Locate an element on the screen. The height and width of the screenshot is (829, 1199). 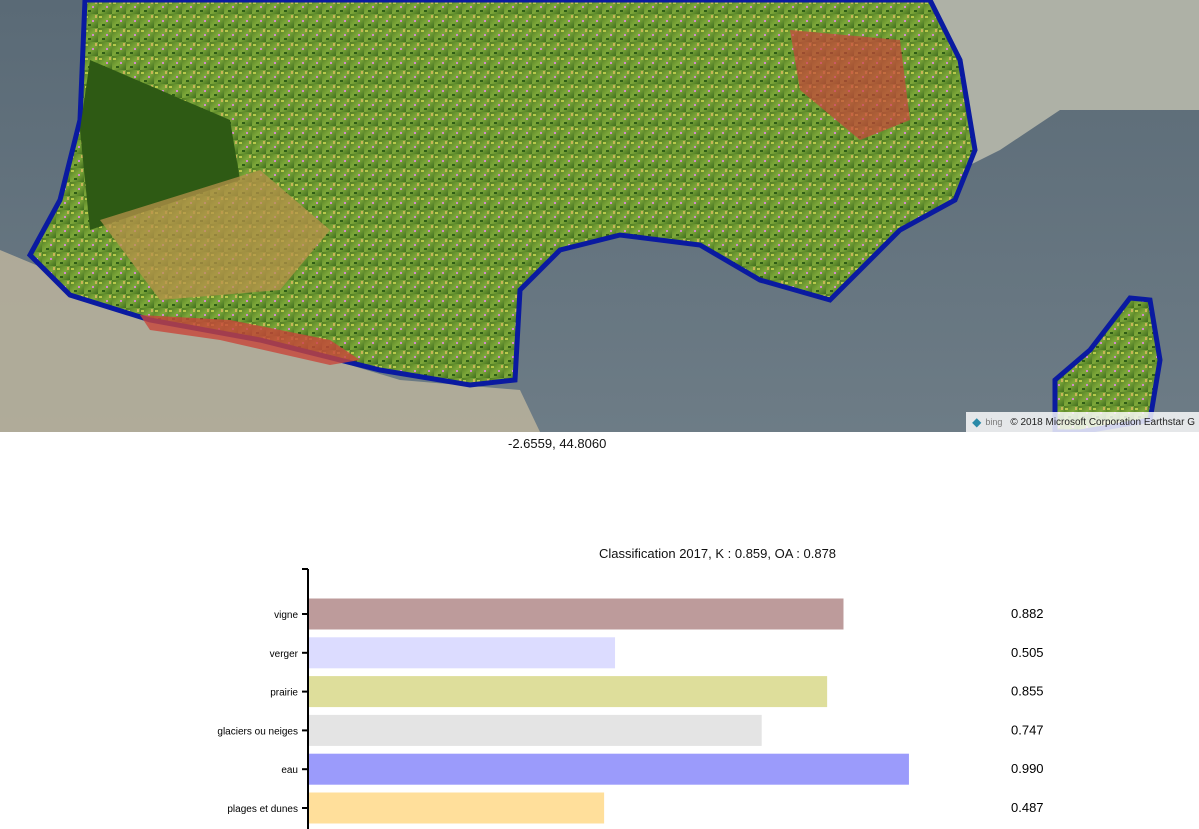
bar-prairie is located at coordinates (568, 692).